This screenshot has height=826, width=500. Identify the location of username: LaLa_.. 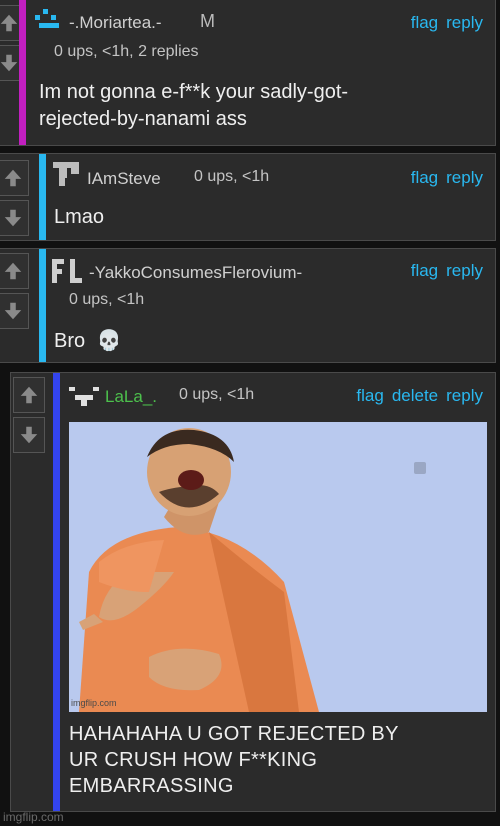
(131, 397).